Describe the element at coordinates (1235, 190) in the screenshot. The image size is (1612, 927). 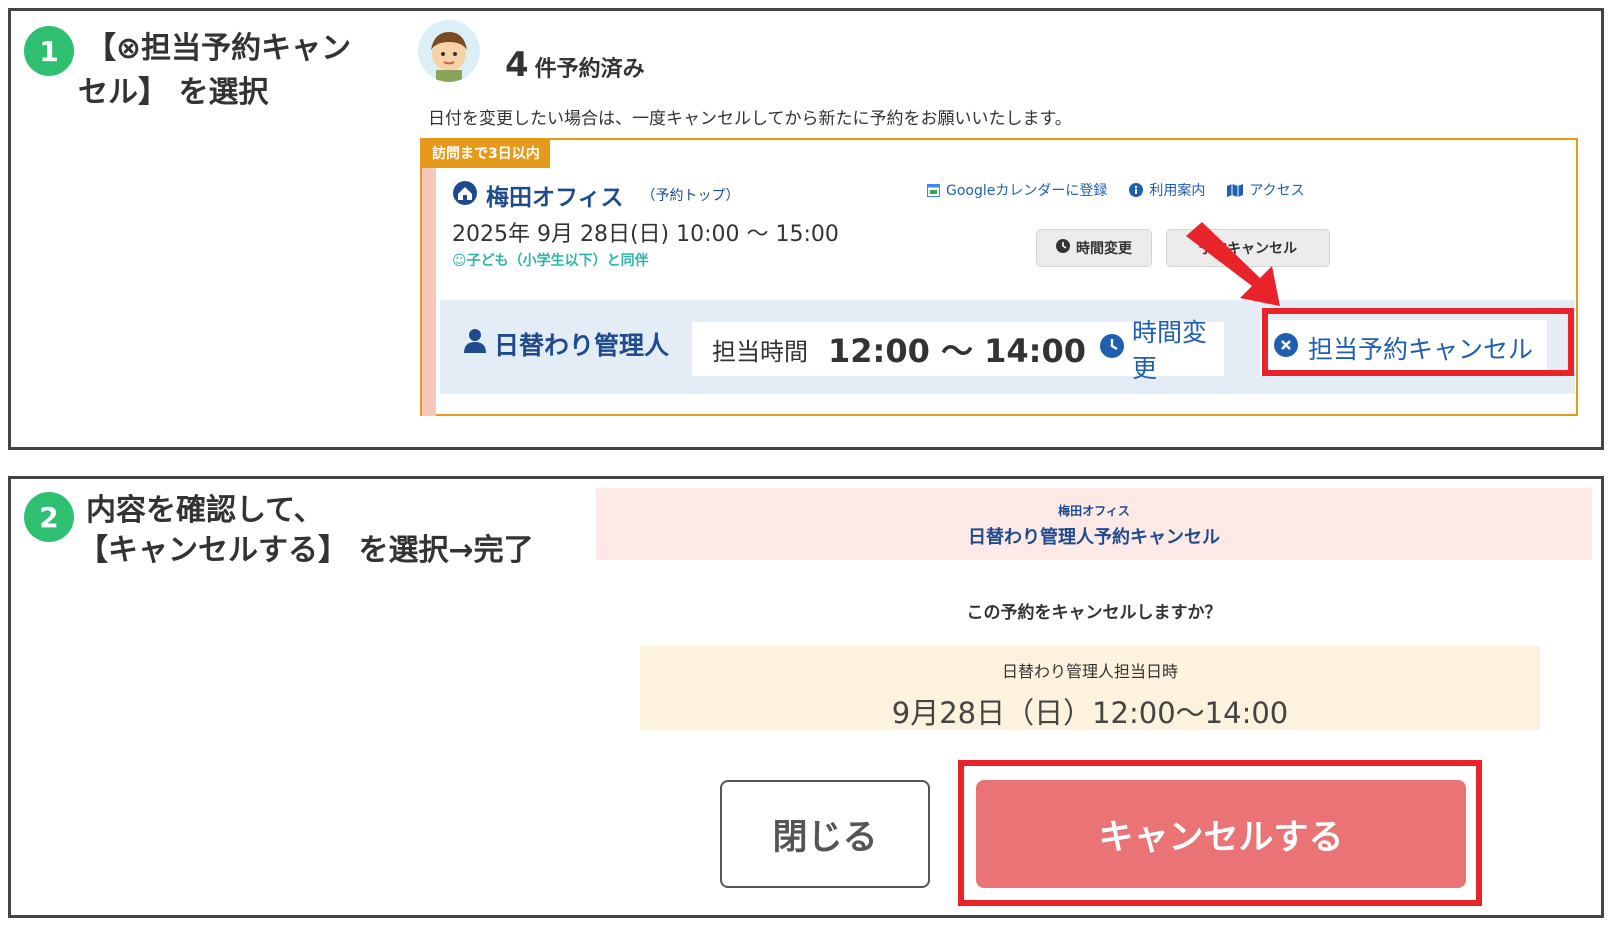
I see `map-icon` at that location.